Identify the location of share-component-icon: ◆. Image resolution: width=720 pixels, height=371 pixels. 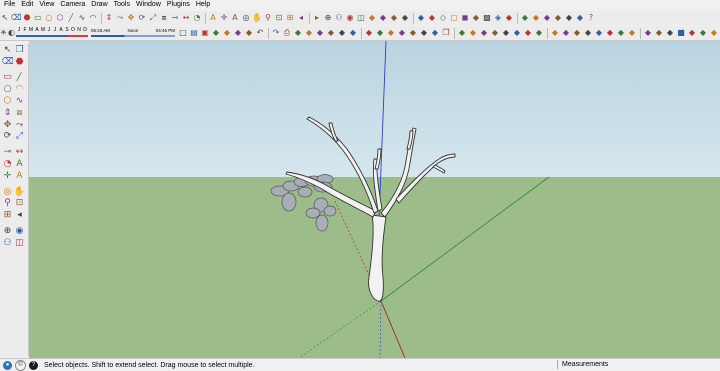
(536, 18).